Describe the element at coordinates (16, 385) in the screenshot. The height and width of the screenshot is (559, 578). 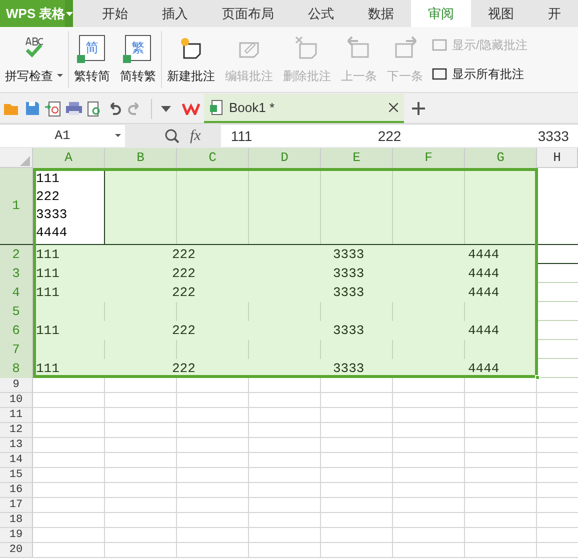
I see `row-header: 9` at that location.